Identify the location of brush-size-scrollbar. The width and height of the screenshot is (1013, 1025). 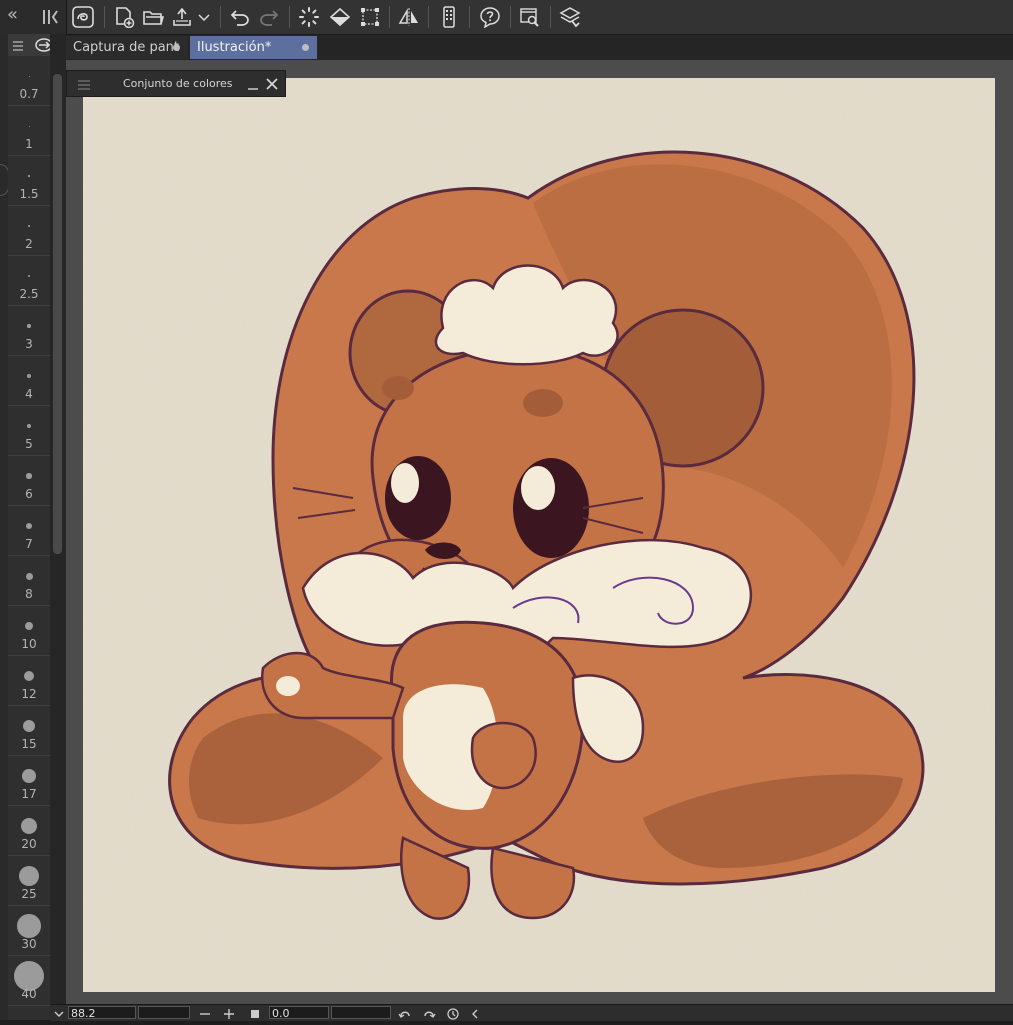
(58, 527).